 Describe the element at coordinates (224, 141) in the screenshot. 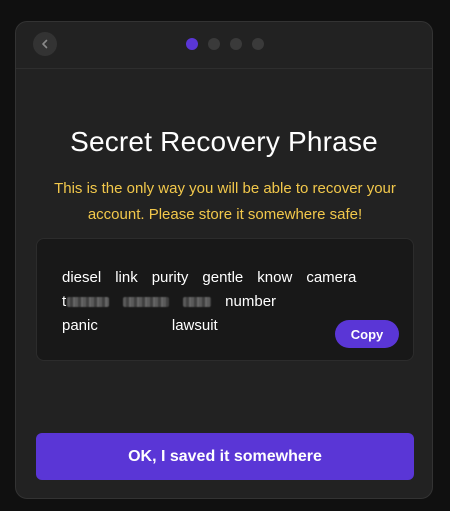

I see `page-title: Secret Recovery Phrase` at that location.